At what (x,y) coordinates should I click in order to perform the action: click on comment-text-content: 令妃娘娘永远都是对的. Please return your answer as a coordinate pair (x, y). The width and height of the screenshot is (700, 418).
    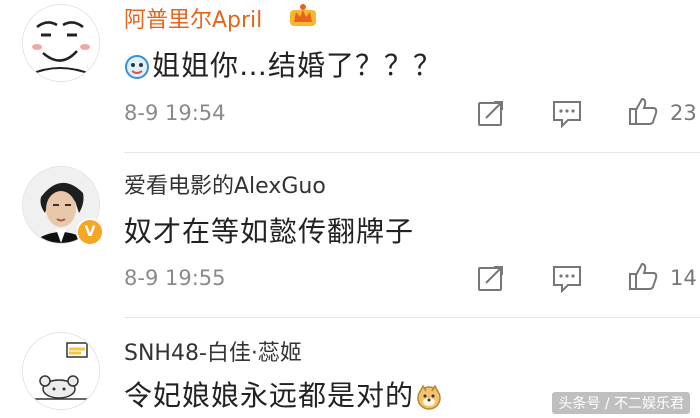
    Looking at the image, I should click on (269, 395).